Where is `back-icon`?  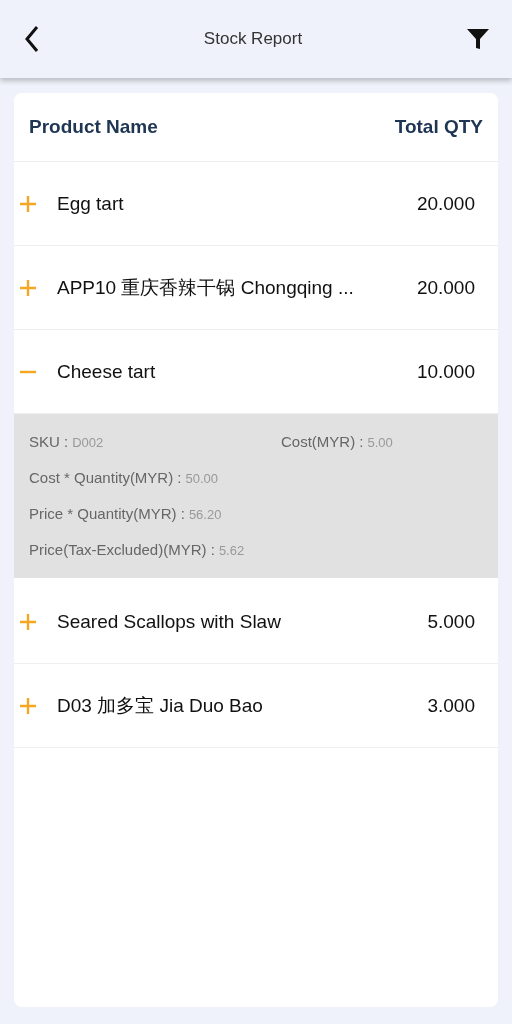 back-icon is located at coordinates (32, 39).